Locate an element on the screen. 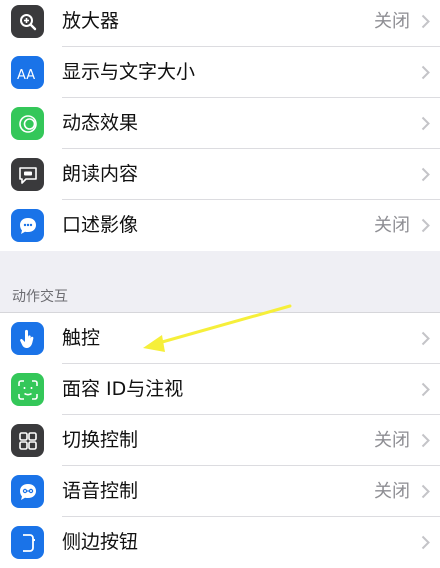 The width and height of the screenshot is (440, 568). hand-touch-icon is located at coordinates (27, 338).